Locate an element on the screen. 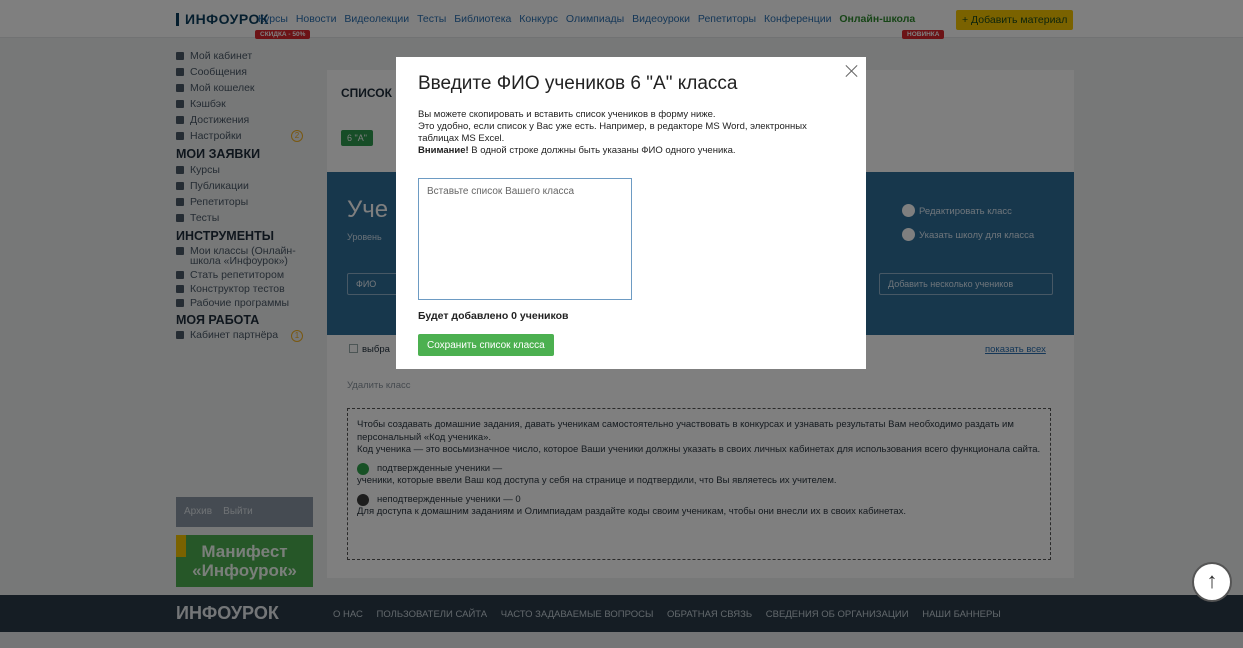 This screenshot has height=648, width=1243. save-class-list-button: Сохранить список класса is located at coordinates (486, 345).